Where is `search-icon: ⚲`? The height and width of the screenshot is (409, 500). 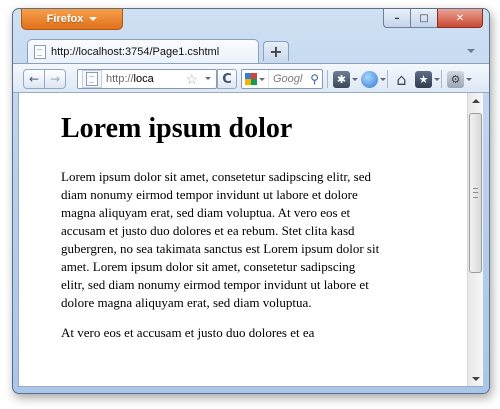
search-icon: ⚲ is located at coordinates (314, 79).